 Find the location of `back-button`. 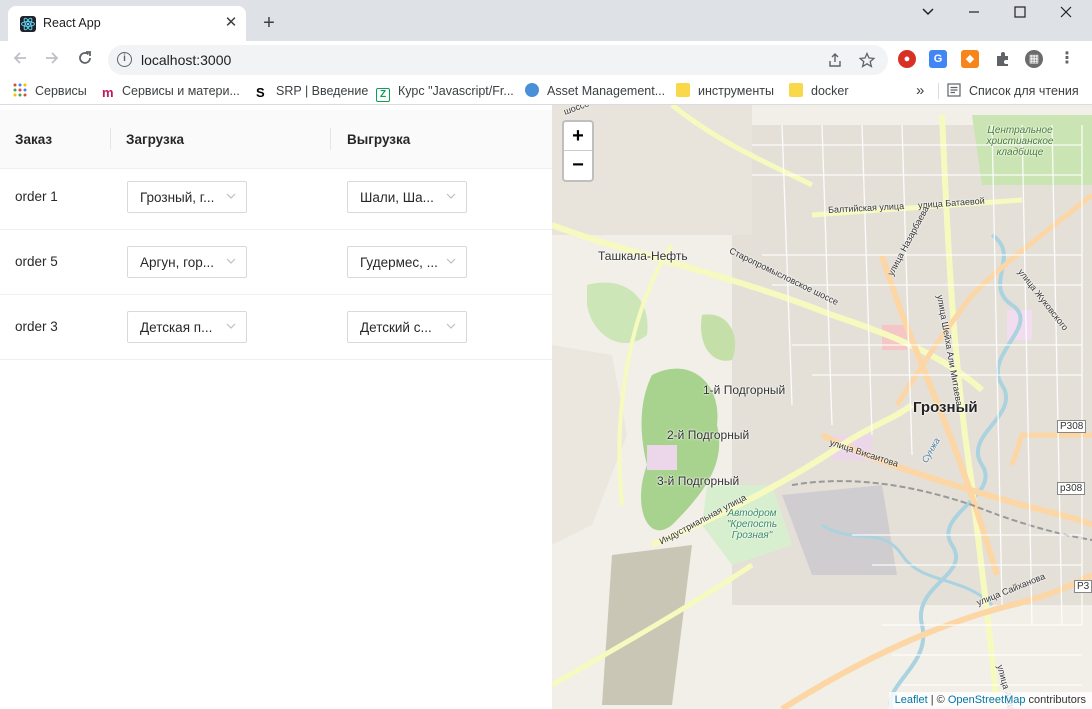

back-button is located at coordinates (20, 60).